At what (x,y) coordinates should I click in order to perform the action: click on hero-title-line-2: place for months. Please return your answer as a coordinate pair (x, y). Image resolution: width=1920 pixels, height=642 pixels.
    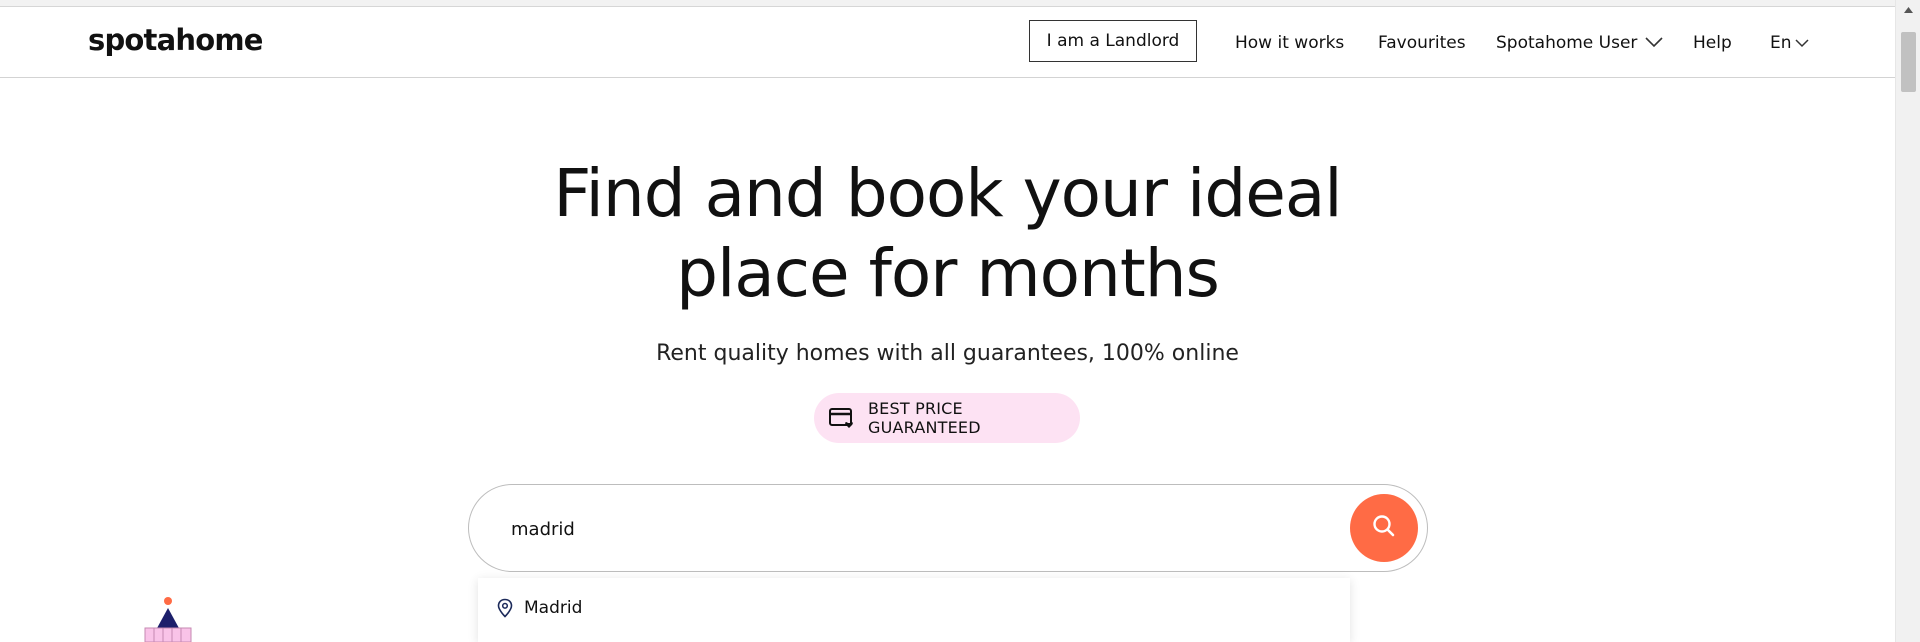
    Looking at the image, I should click on (948, 273).